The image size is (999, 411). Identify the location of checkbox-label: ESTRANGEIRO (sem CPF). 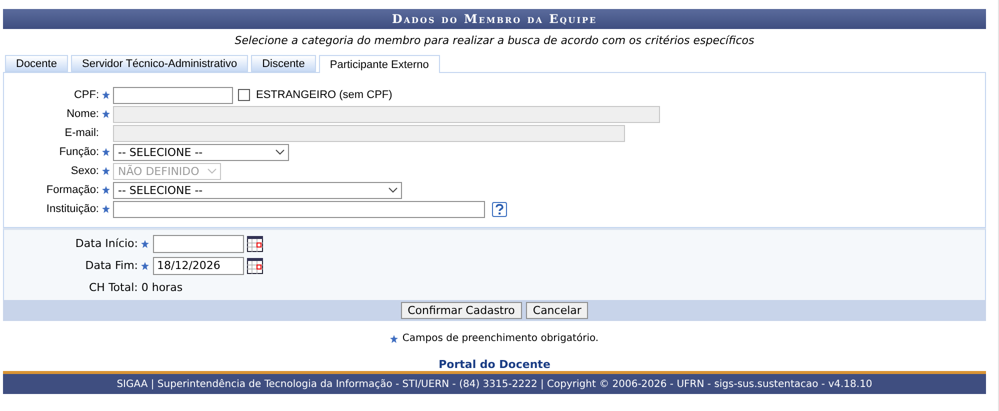
(324, 95).